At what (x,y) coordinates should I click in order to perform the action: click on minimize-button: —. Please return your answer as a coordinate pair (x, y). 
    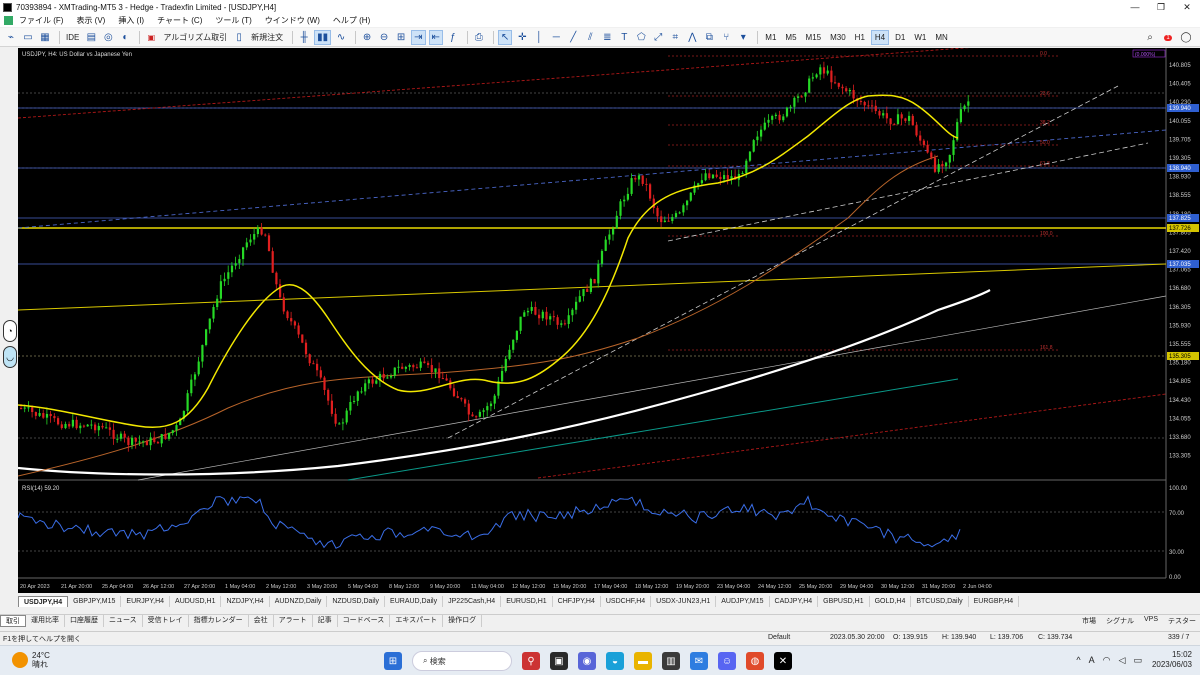
    Looking at the image, I should click on (1135, 7).